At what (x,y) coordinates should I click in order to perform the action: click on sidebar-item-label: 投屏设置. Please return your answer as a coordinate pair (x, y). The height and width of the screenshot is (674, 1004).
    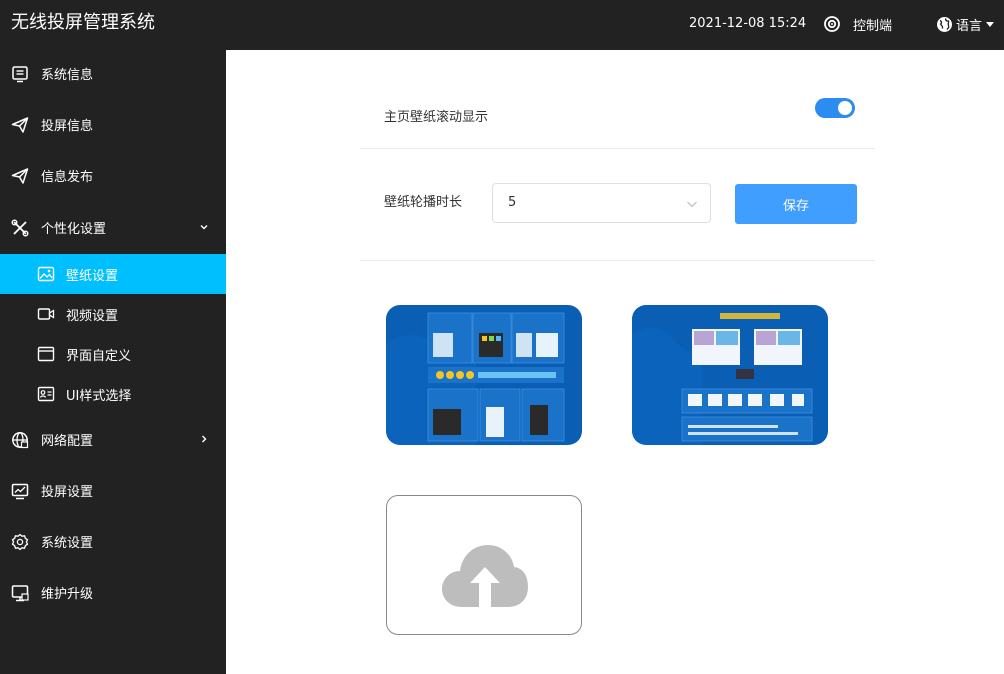
    Looking at the image, I should click on (67, 492).